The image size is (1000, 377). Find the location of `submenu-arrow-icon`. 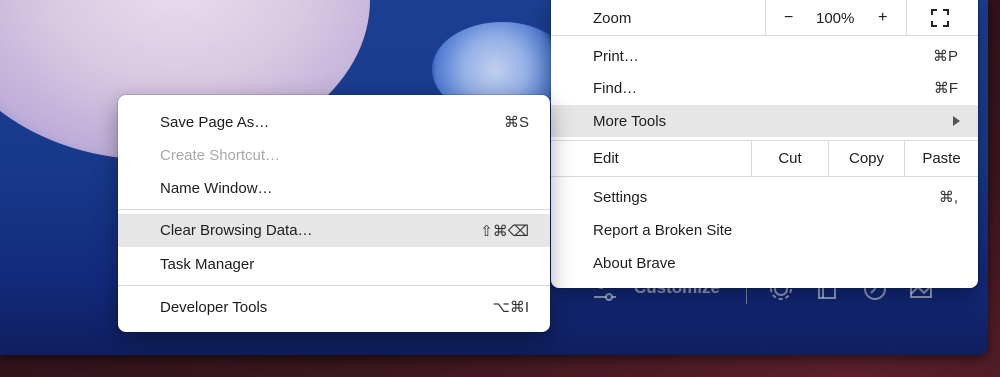

submenu-arrow-icon is located at coordinates (956, 121).